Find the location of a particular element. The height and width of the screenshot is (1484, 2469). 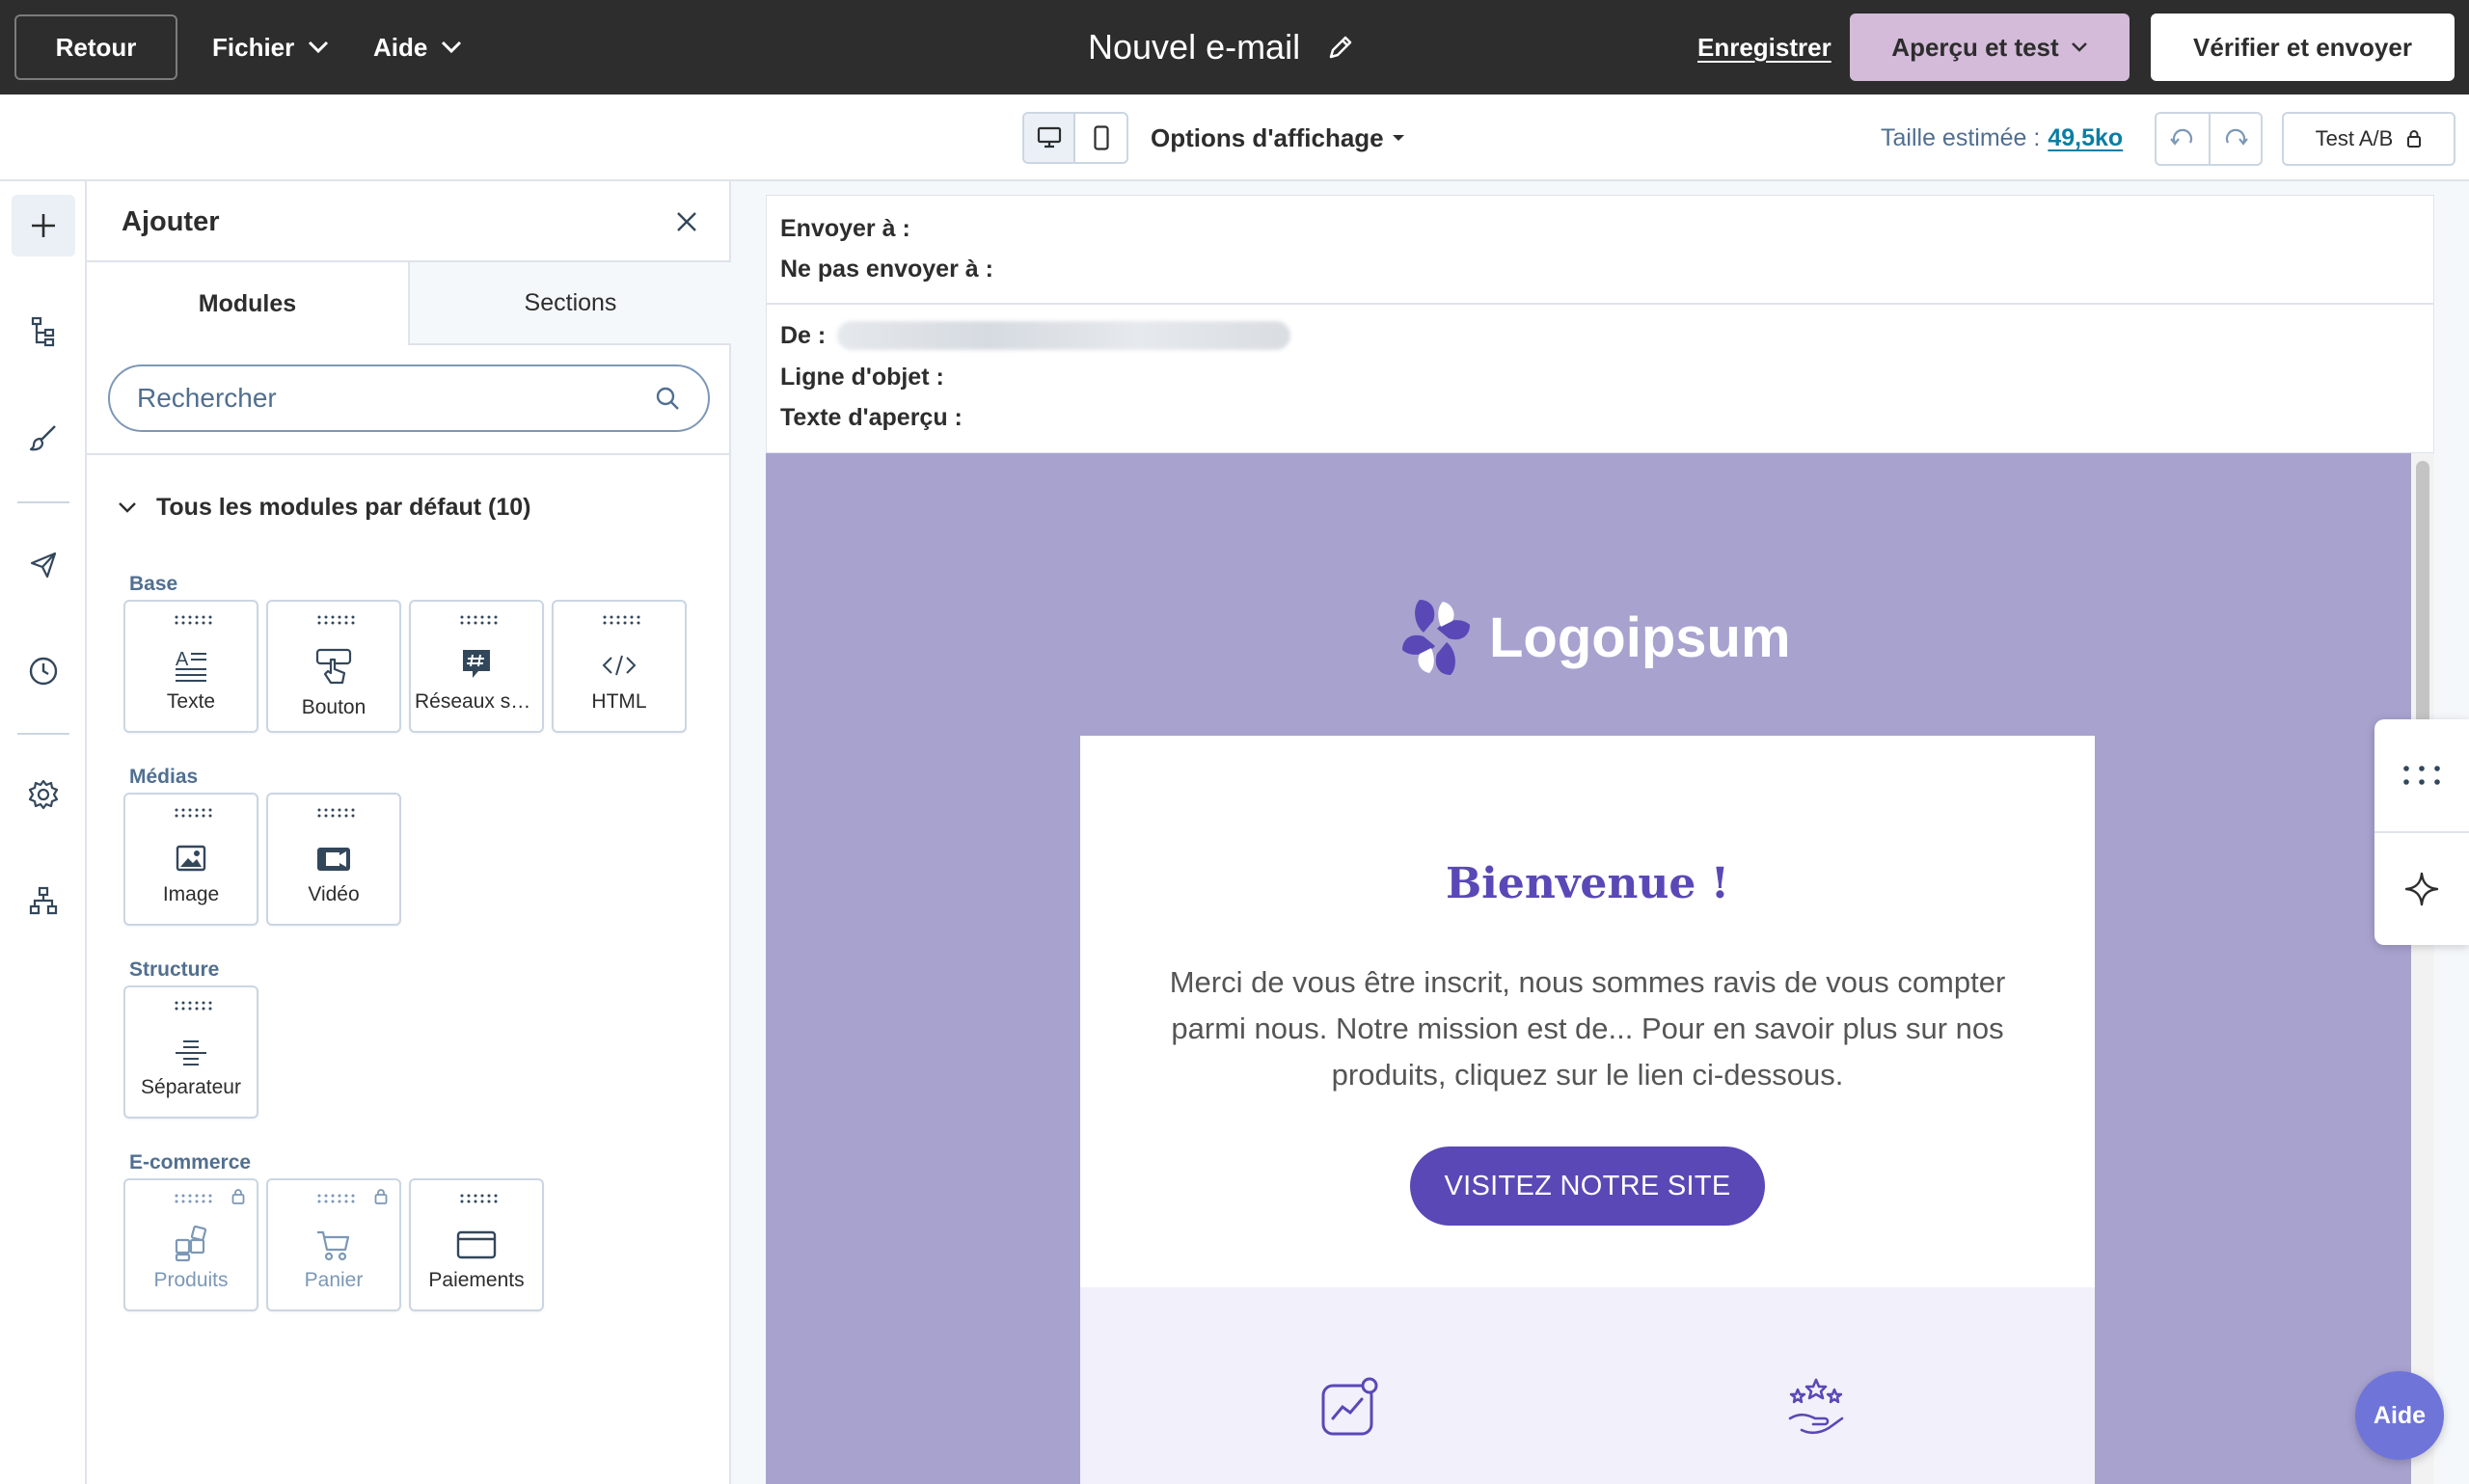

products-grid-icon is located at coordinates (191, 1243).